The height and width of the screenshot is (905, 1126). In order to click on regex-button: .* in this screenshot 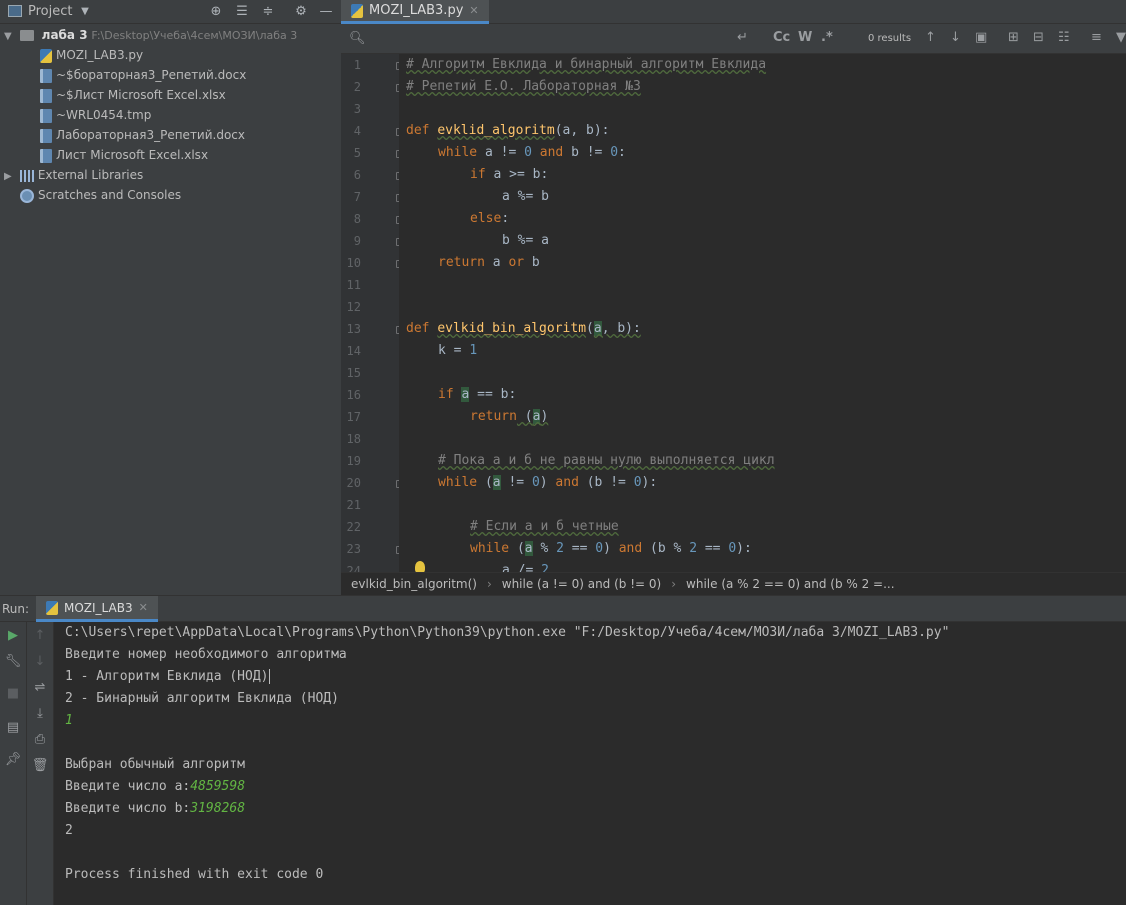, I will do `click(827, 37)`.